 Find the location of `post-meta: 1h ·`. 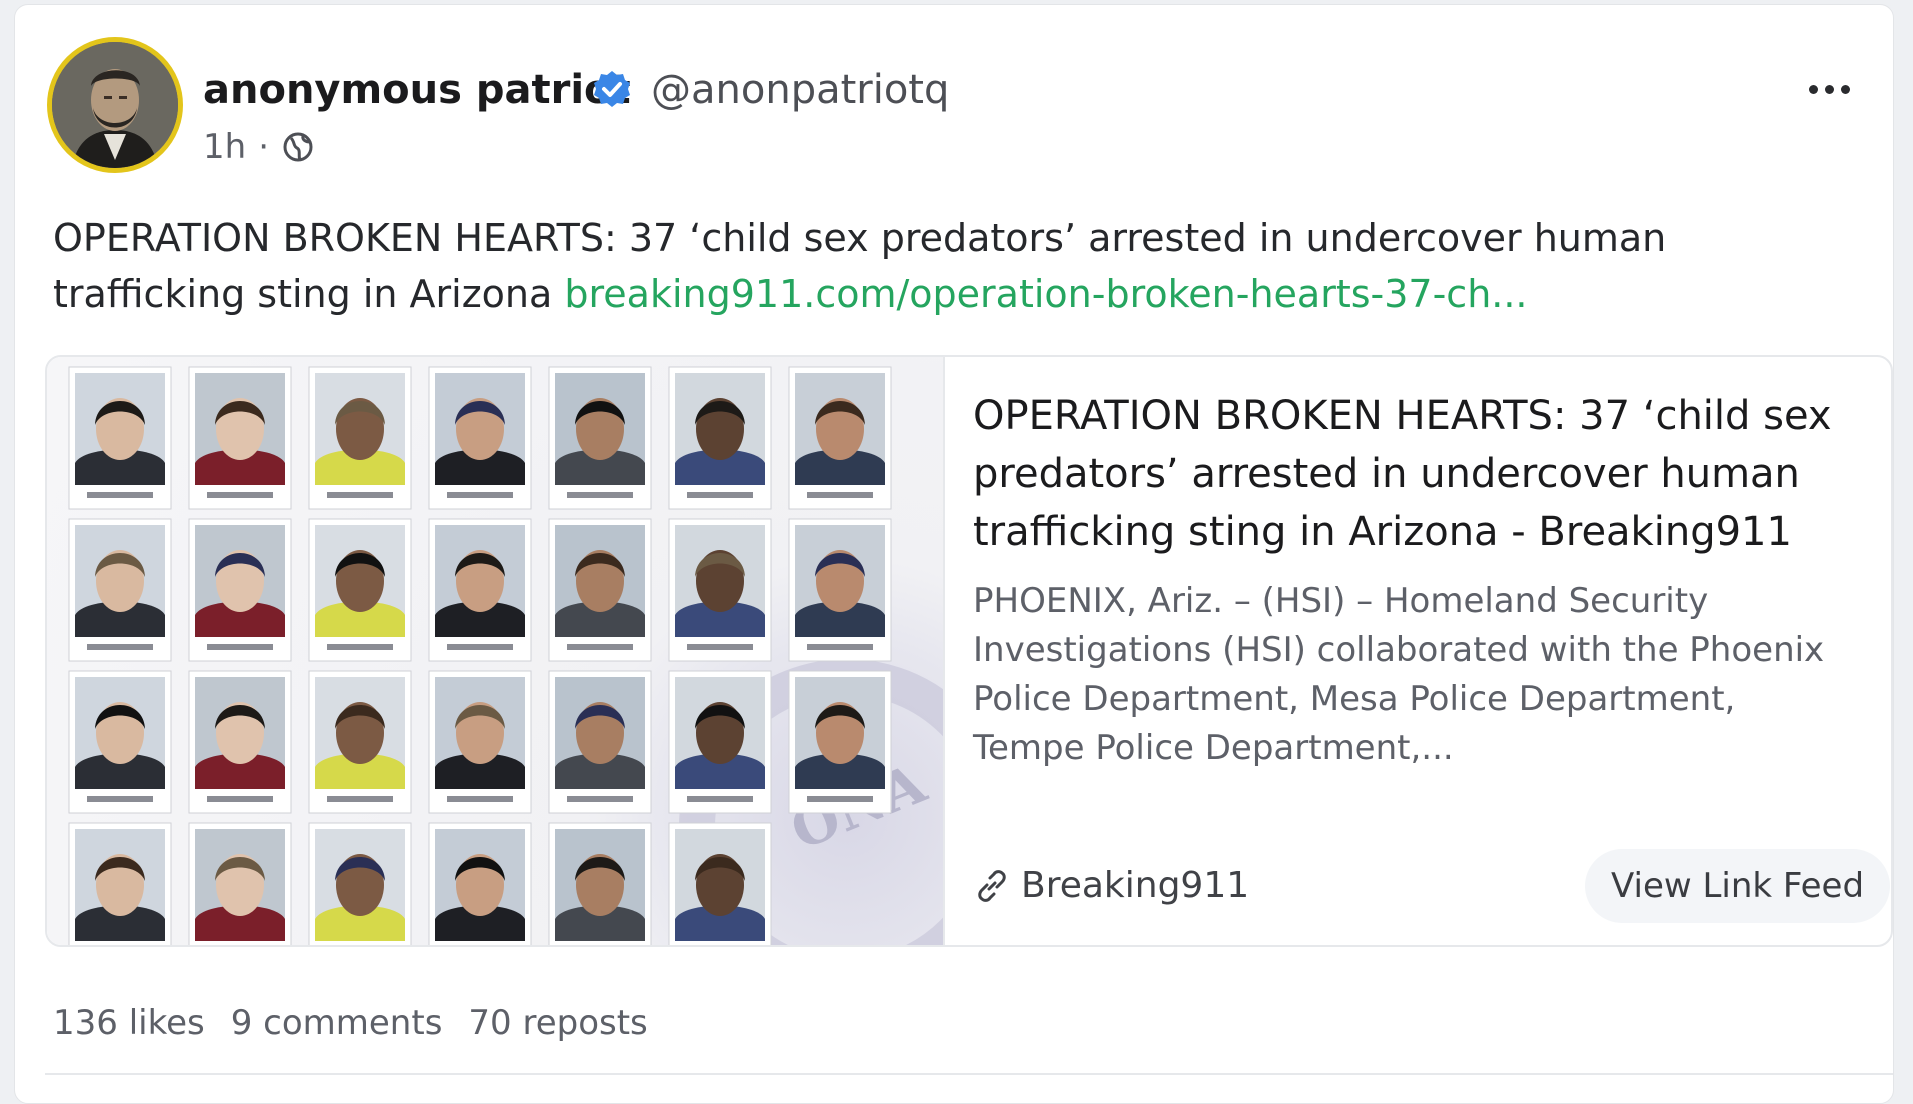

post-meta: 1h · is located at coordinates (259, 147).